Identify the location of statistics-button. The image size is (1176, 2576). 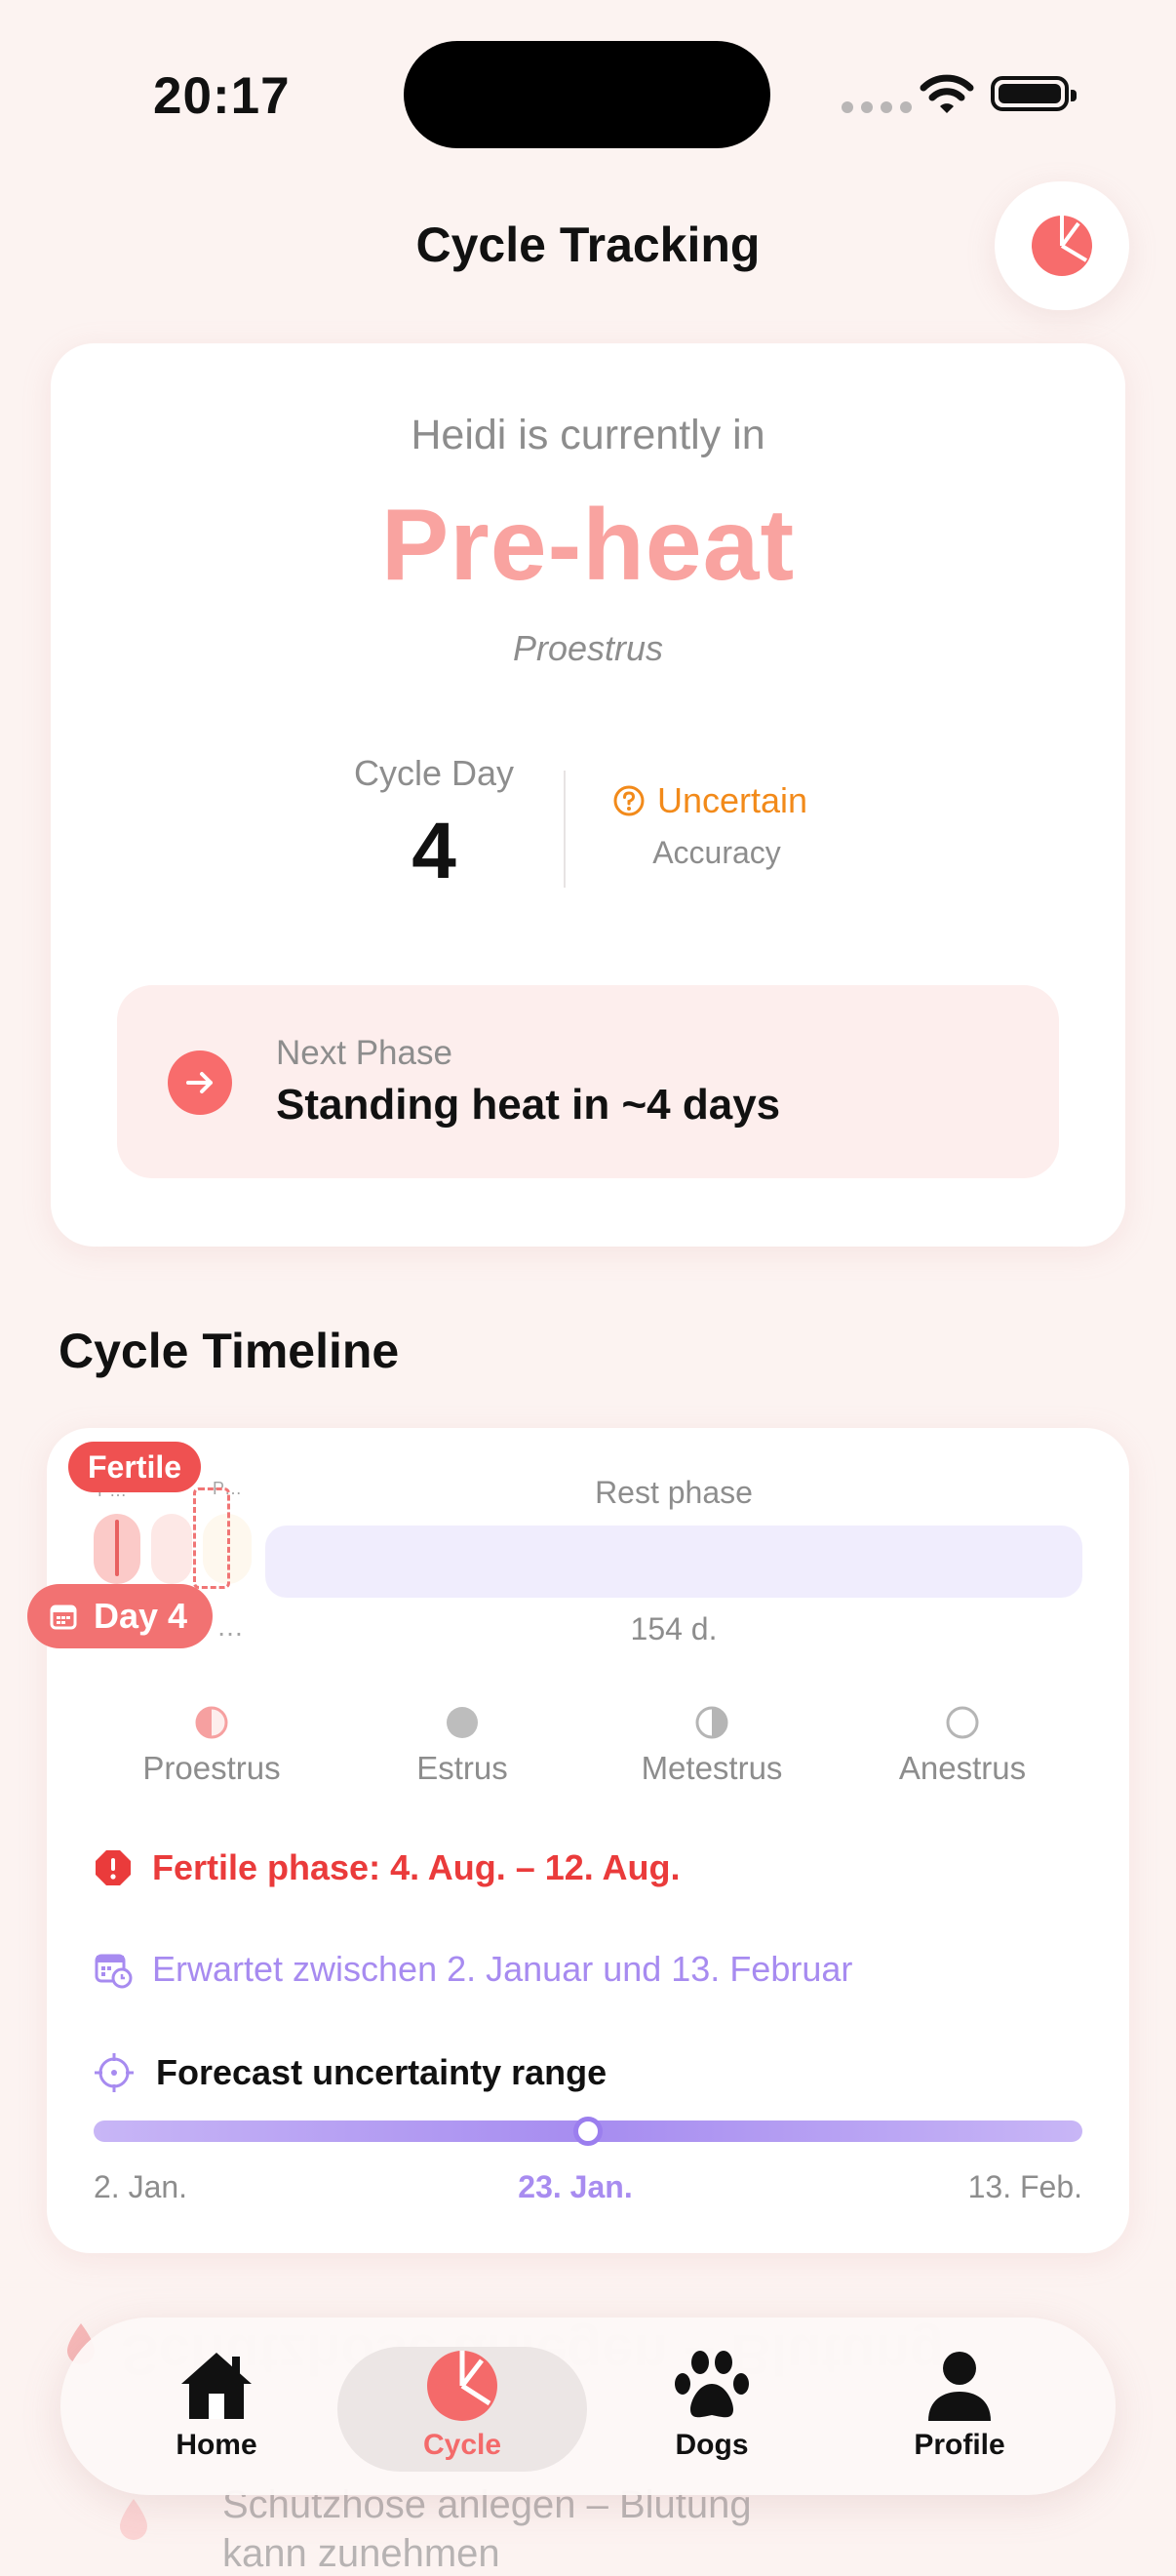
(1062, 245).